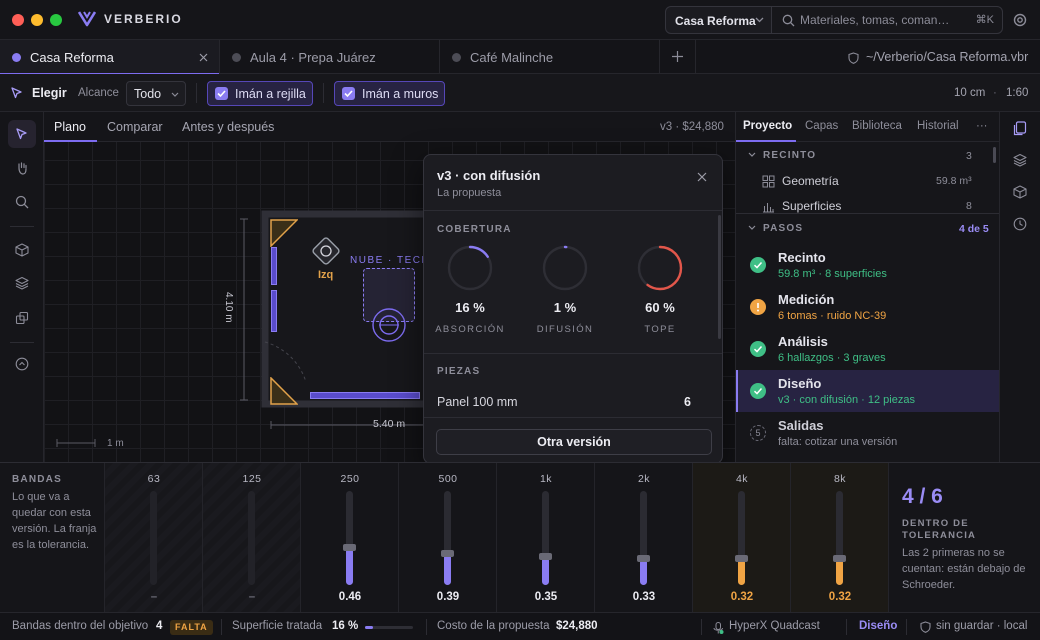  What do you see at coordinates (143, 19) in the screenshot?
I see `app-name: VERBERIO` at bounding box center [143, 19].